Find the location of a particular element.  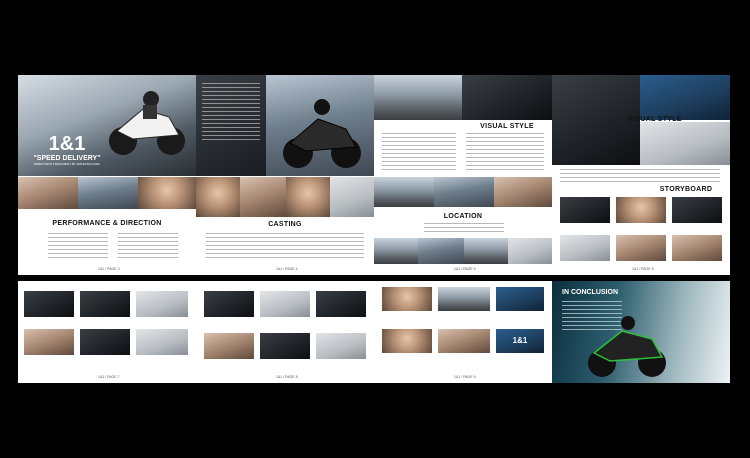

page-number-5: 1&1 / PAGE 5 is located at coordinates (465, 269).